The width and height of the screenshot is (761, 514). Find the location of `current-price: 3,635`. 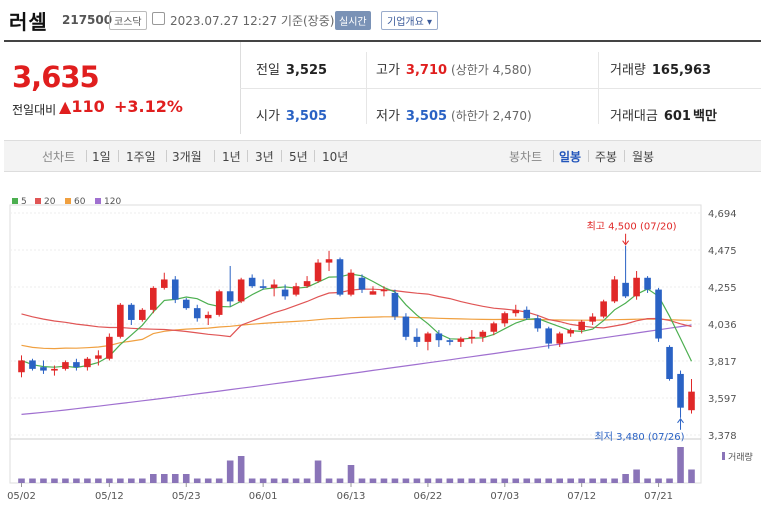

current-price: 3,635 is located at coordinates (56, 77).